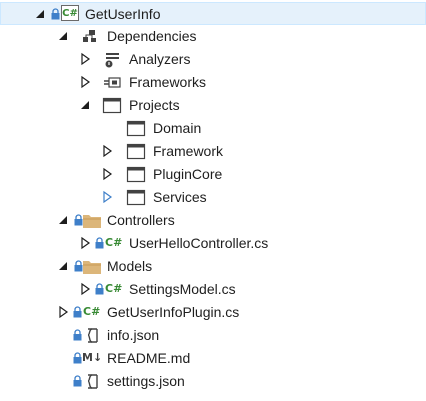  What do you see at coordinates (149, 358) in the screenshot?
I see `file-label: README.md` at bounding box center [149, 358].